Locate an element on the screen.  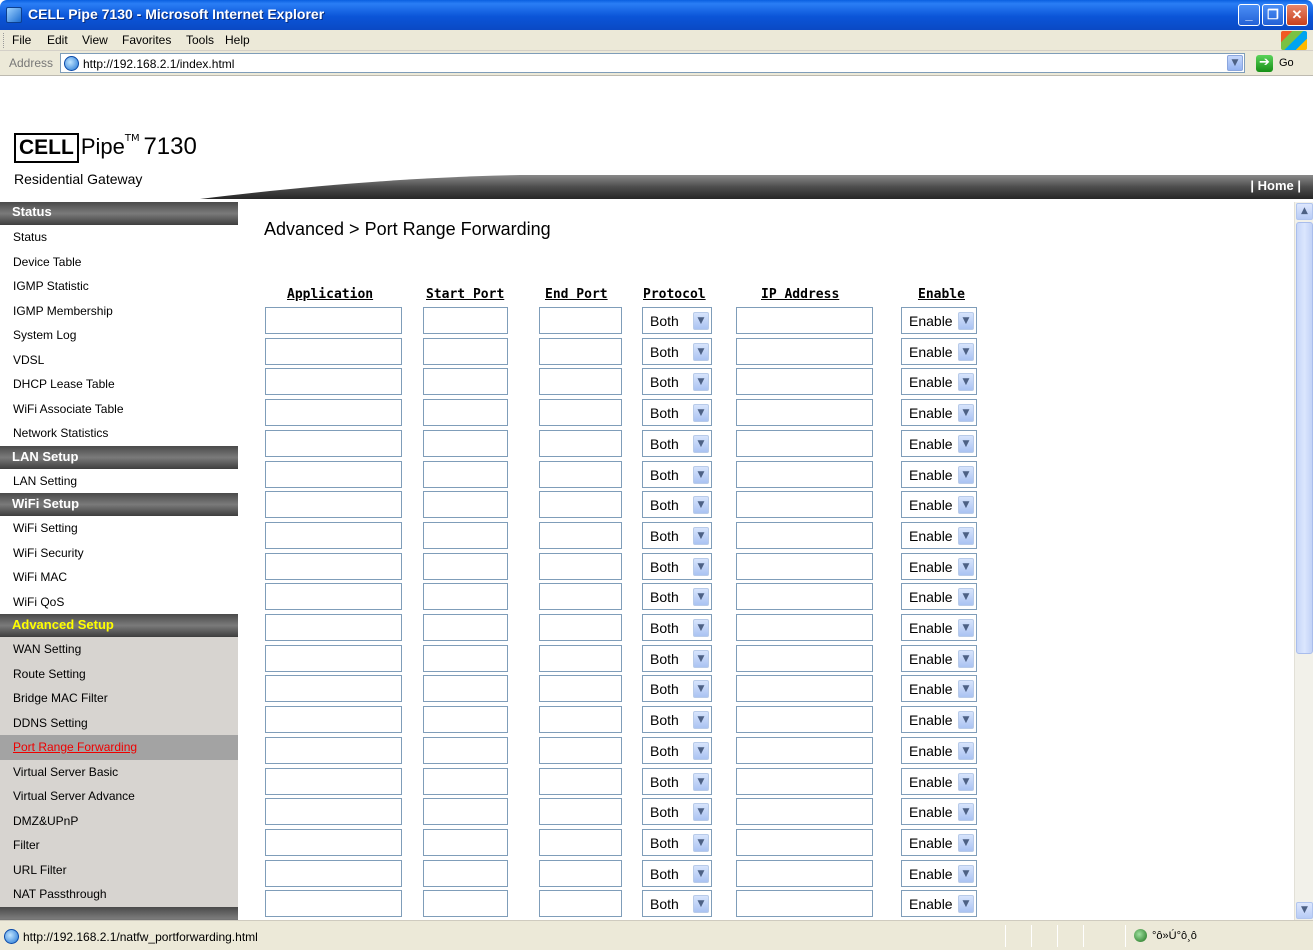
sidebar-item-vdsl: VDSL is located at coordinates (119, 360).